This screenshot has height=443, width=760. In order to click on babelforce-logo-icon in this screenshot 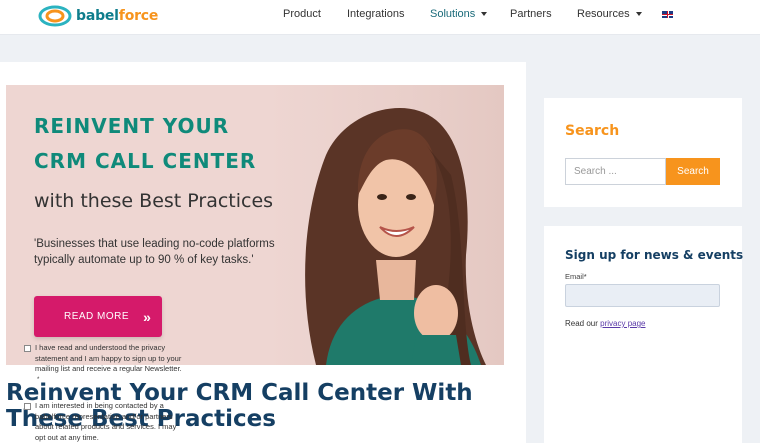, I will do `click(55, 16)`.